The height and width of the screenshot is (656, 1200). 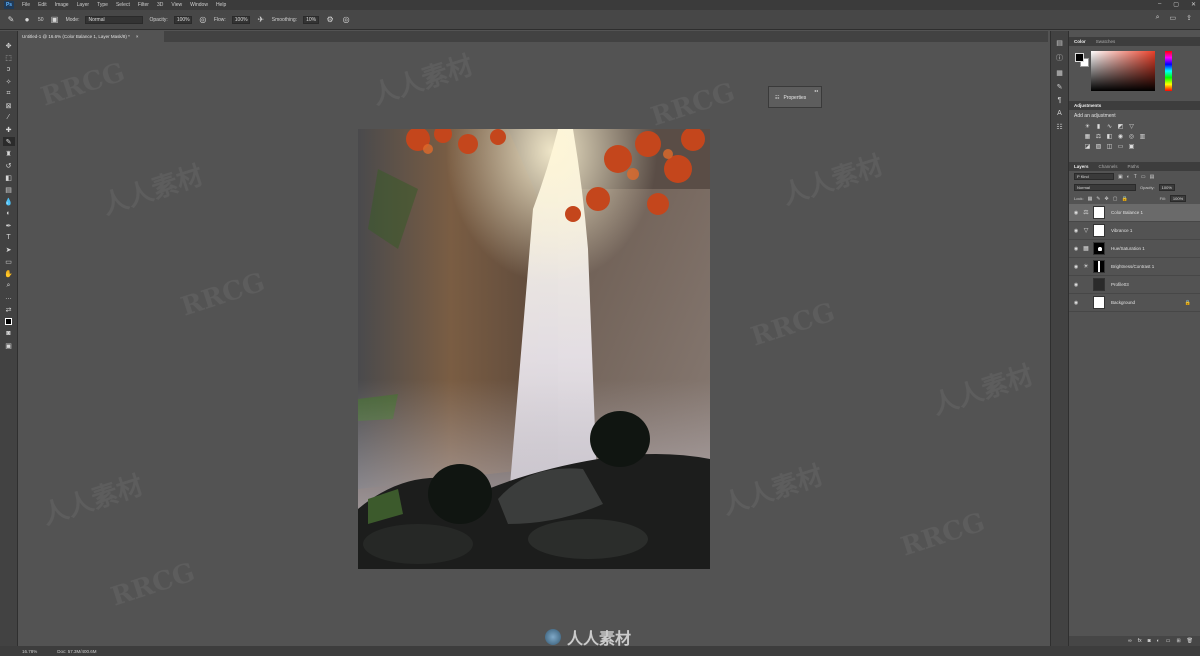 What do you see at coordinates (199, 5) in the screenshot?
I see `menu-window: Window` at bounding box center [199, 5].